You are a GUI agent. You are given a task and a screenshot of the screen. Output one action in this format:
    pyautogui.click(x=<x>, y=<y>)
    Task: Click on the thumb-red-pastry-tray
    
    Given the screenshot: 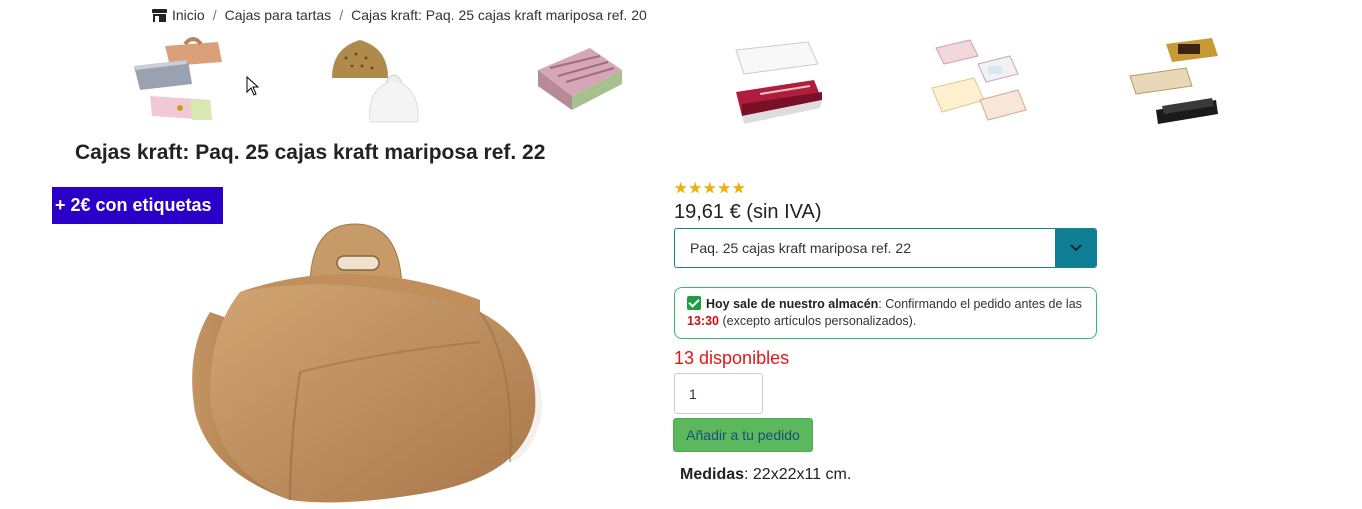 What is the action you would take?
    pyautogui.click(x=780, y=80)
    